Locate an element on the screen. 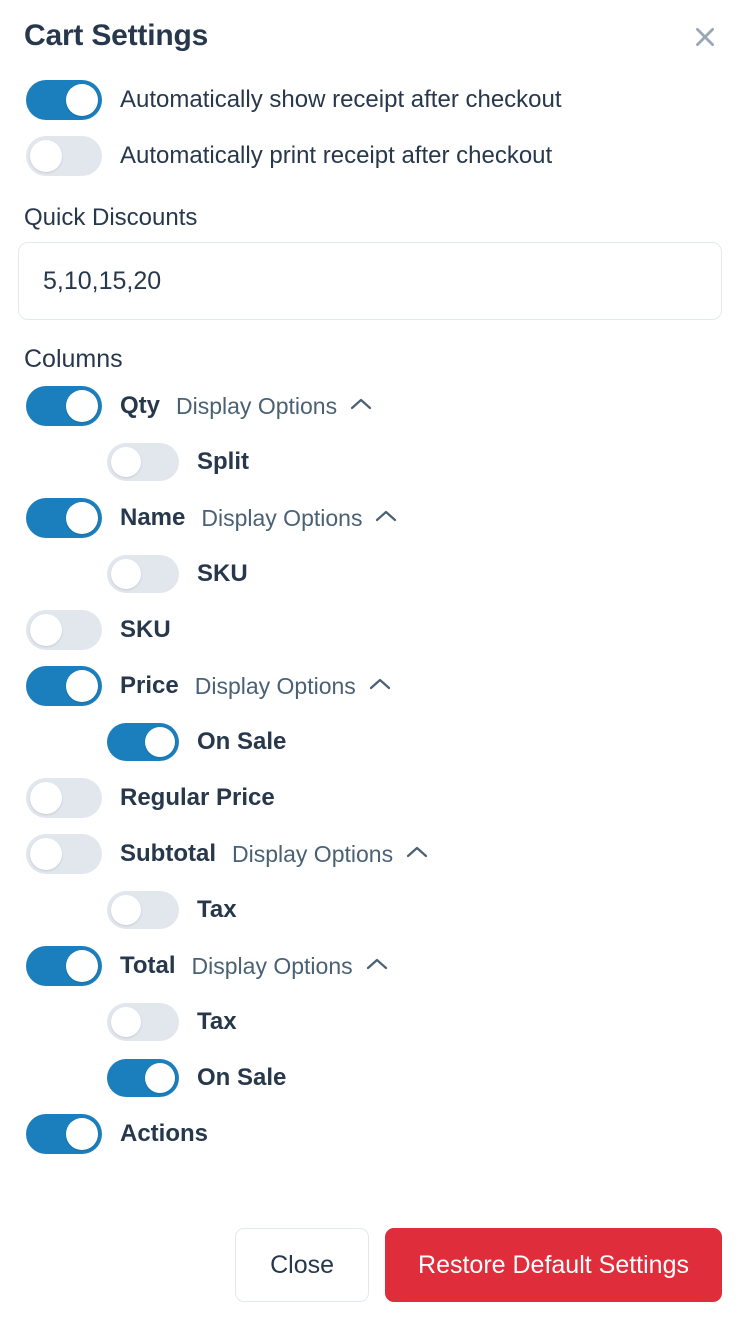 This screenshot has height=1324, width=740. column-child-label-name-sku: SKU is located at coordinates (222, 573).